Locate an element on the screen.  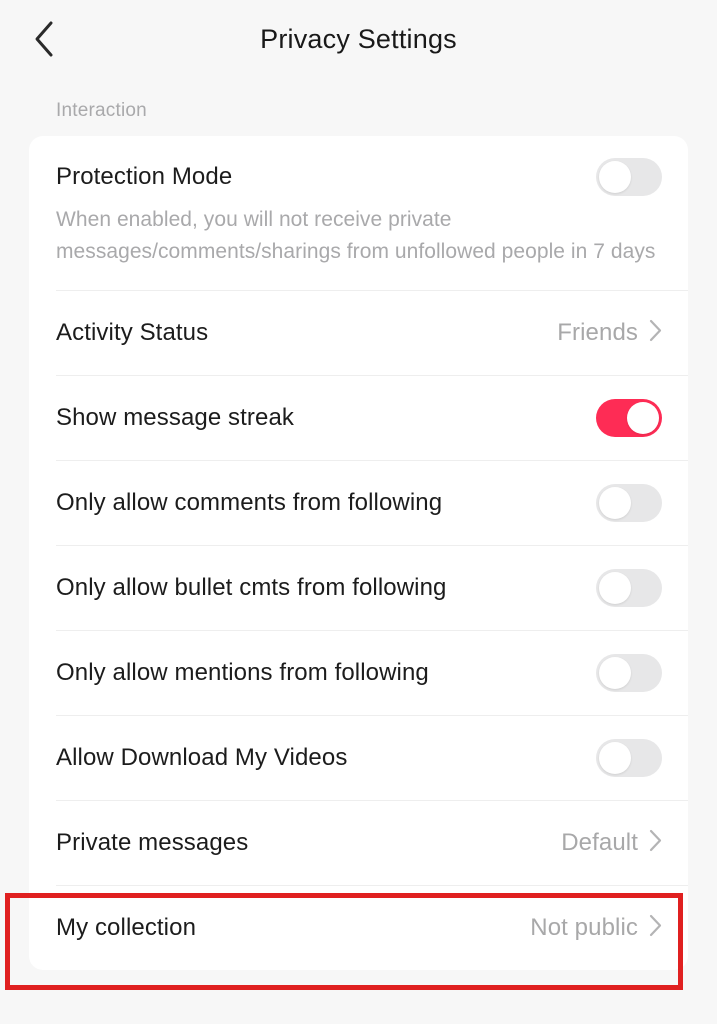
row-only-allow-mentions: Only allow mentions from following is located at coordinates (358, 673).